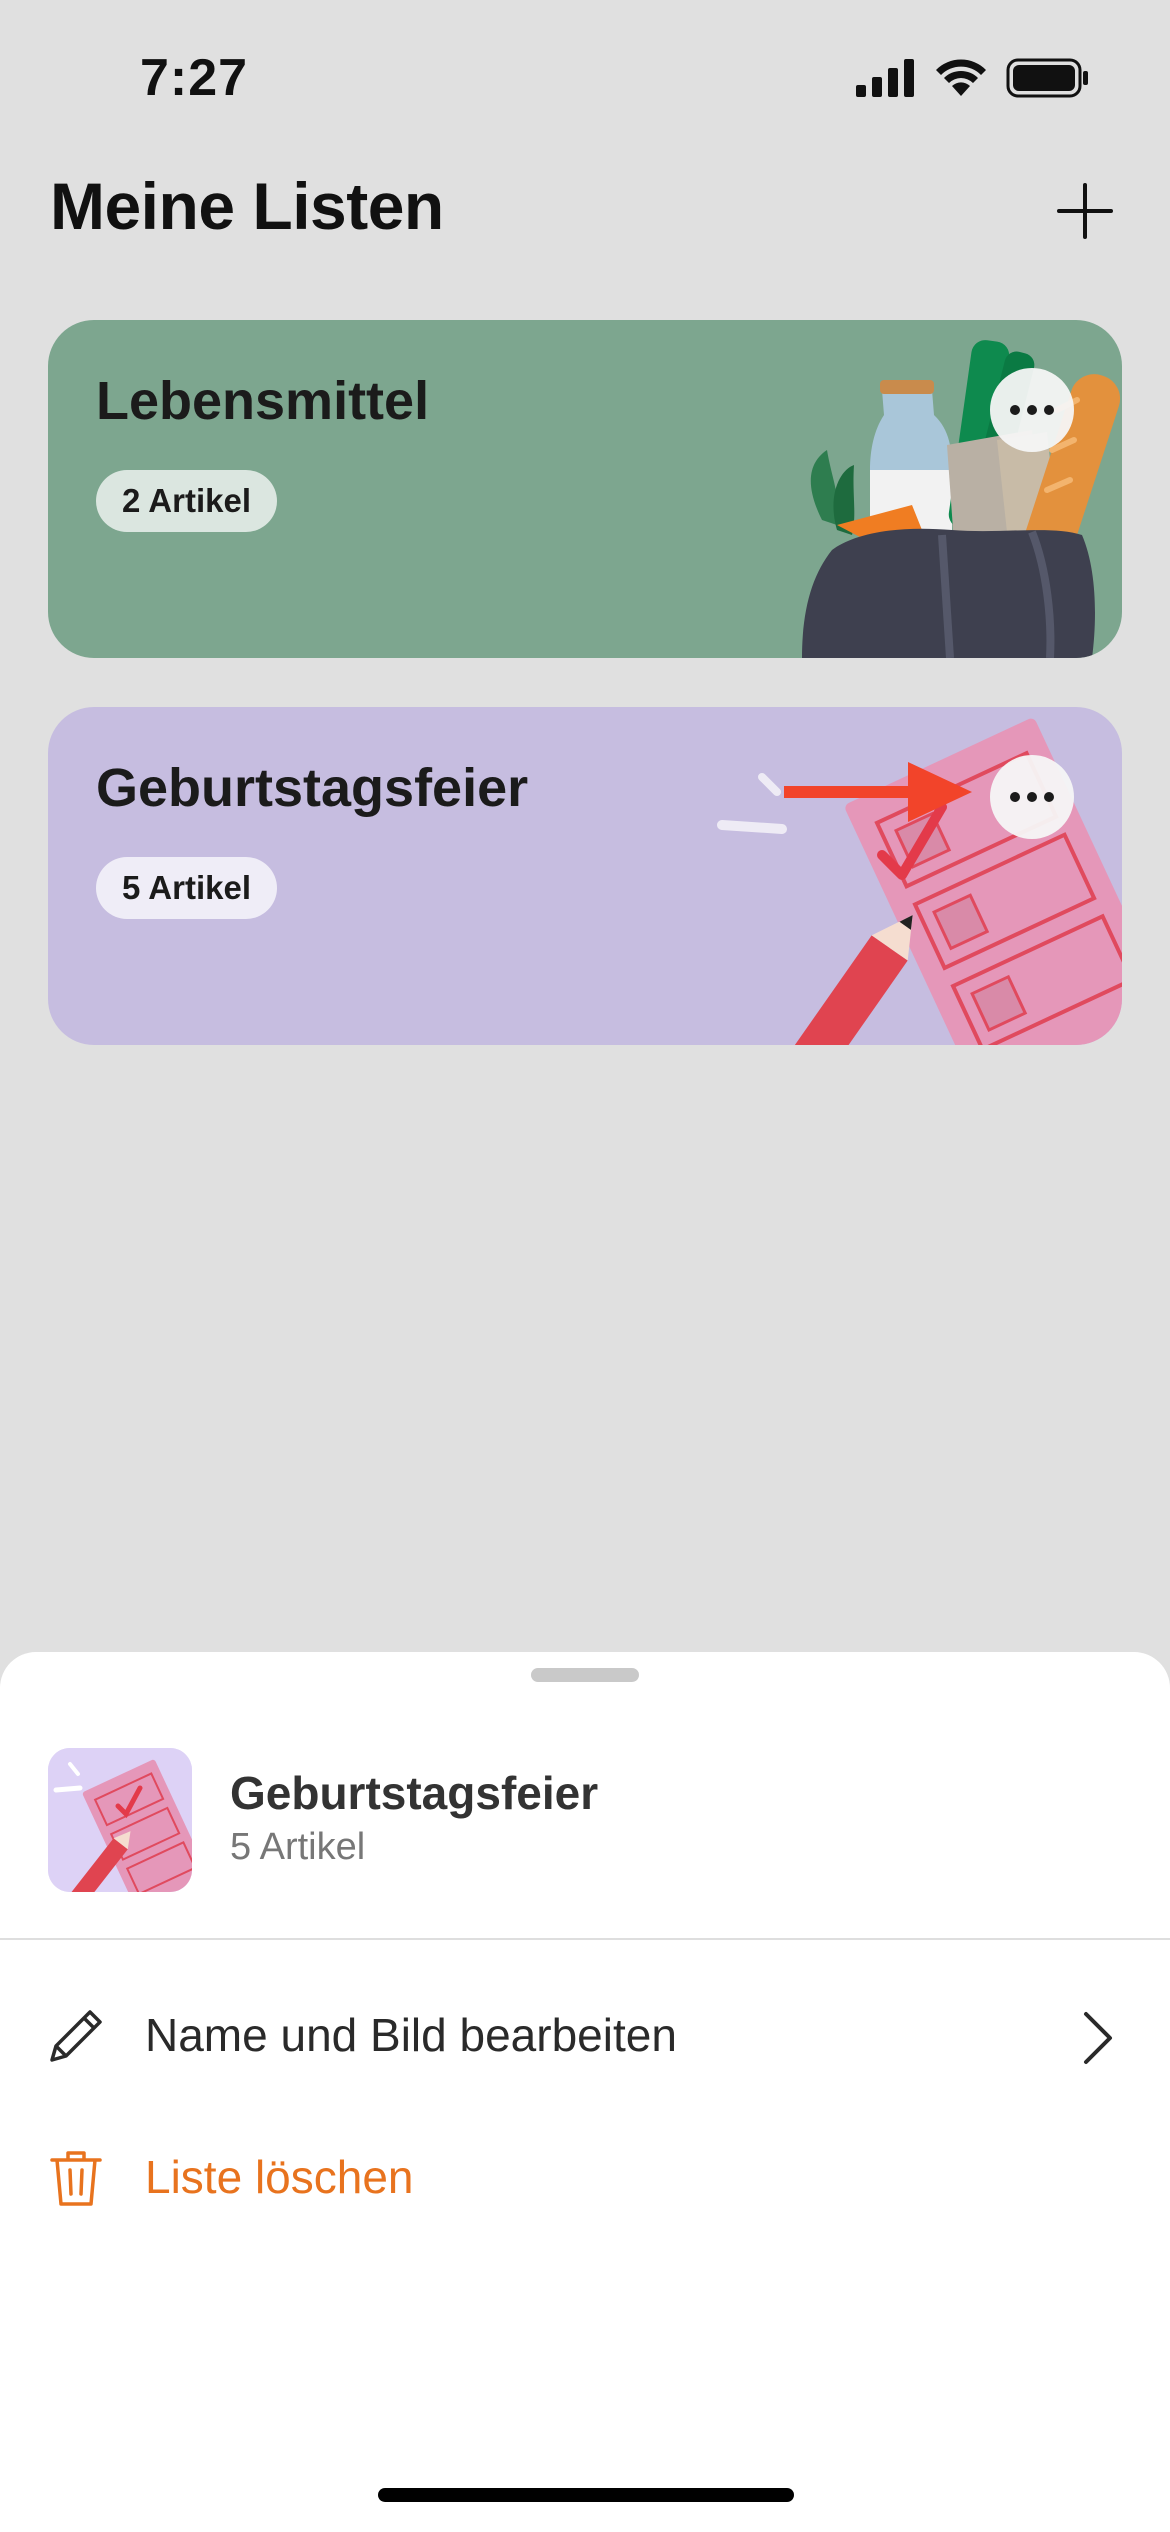 This screenshot has height=2532, width=1170. Describe the element at coordinates (586, 2495) in the screenshot. I see `home-indicator` at that location.